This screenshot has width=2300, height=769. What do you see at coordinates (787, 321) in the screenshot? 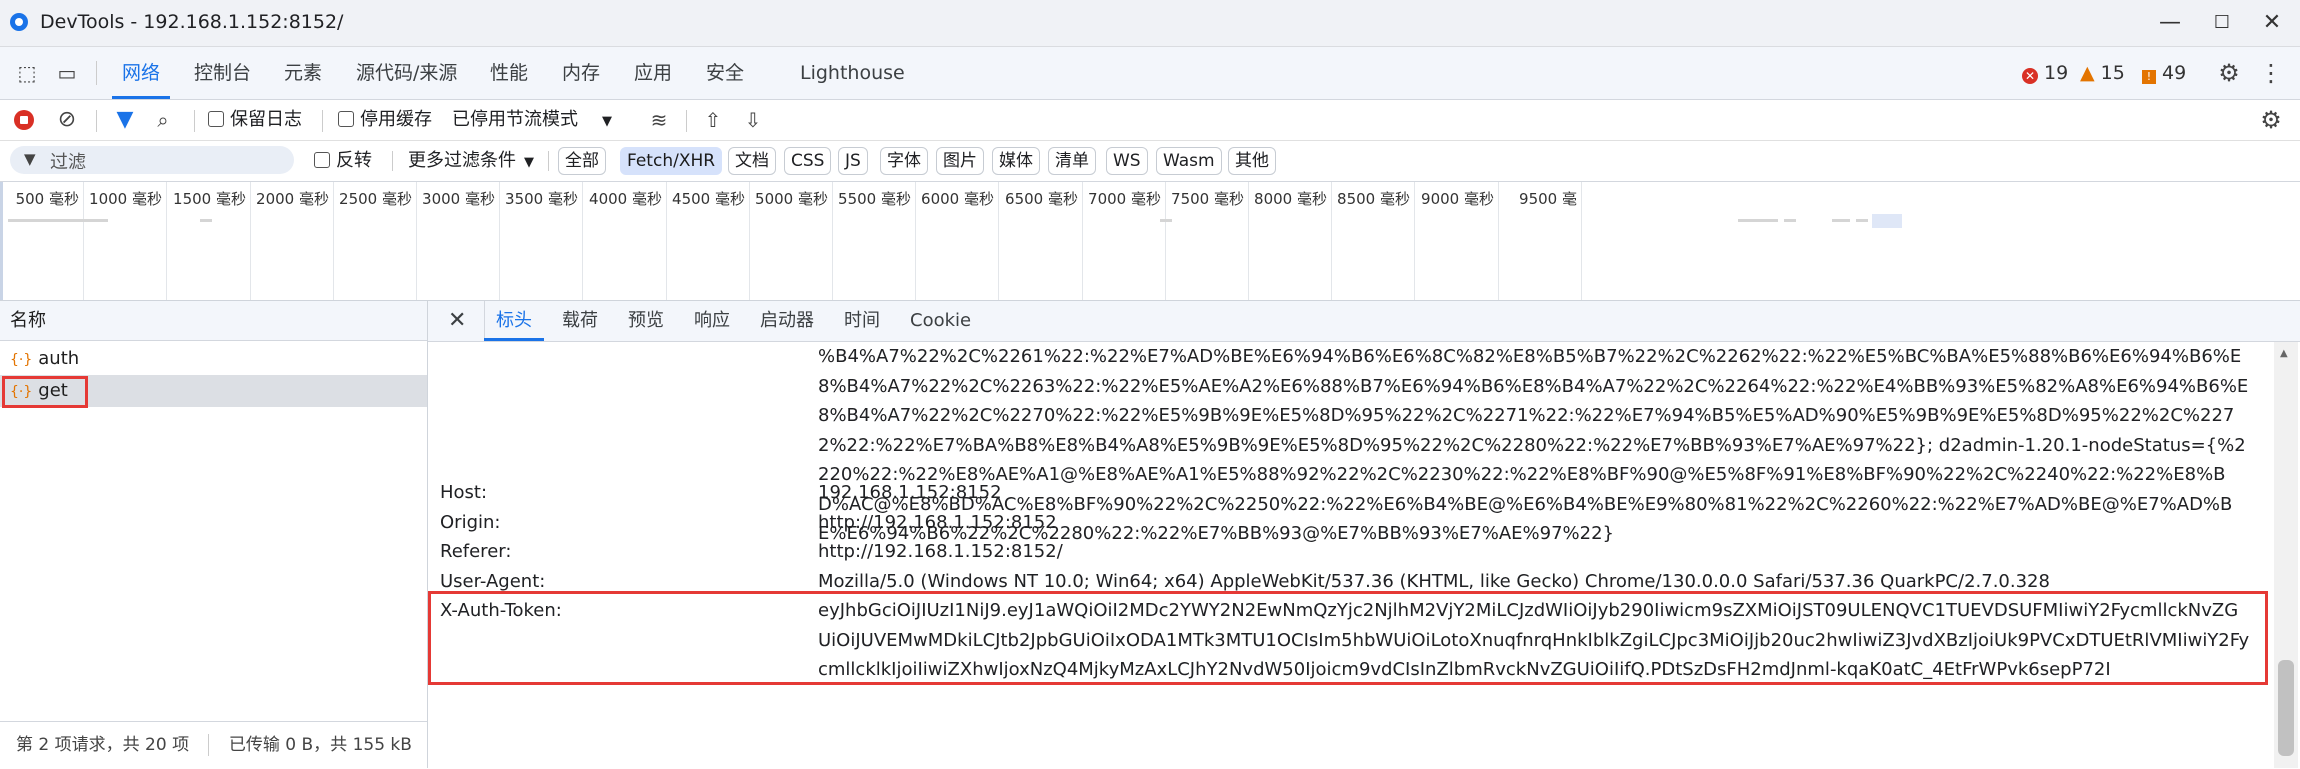
I see `tab-initiator: 启动器` at bounding box center [787, 321].